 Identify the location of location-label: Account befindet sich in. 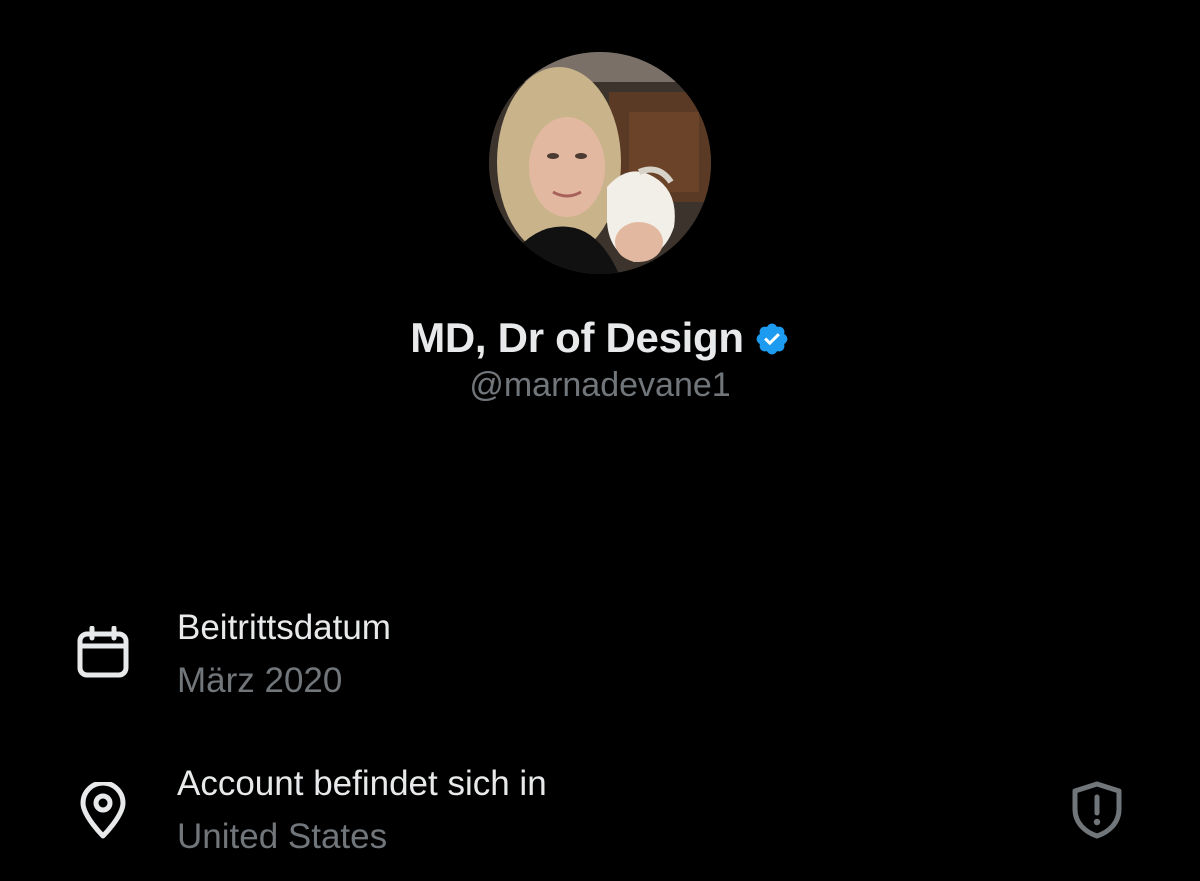
(362, 783).